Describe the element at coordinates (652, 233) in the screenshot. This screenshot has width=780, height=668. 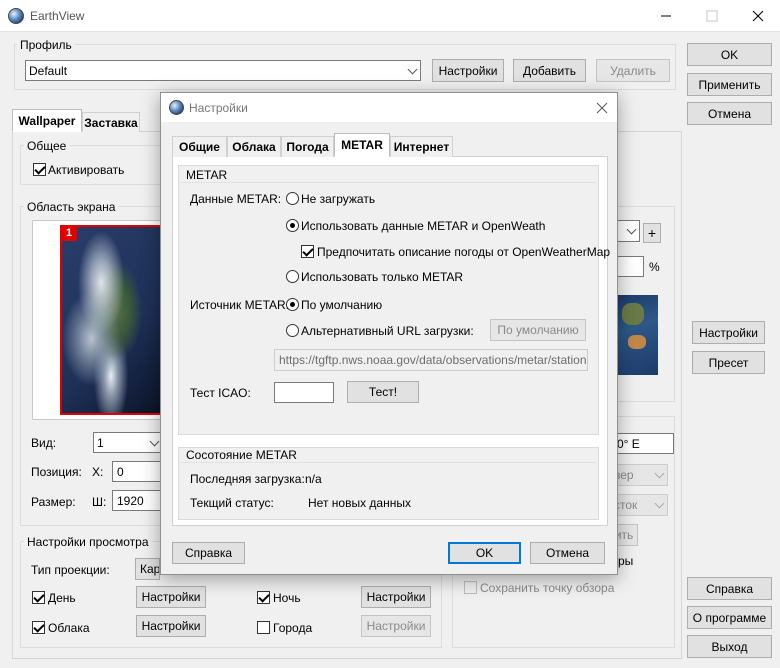
I see `bg-plus-button: +` at that location.